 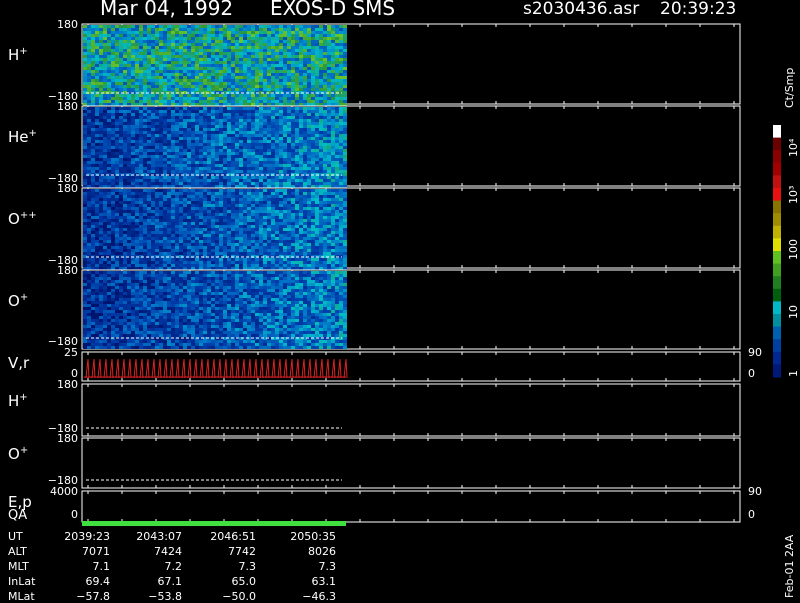 What do you see at coordinates (17, 515) in the screenshot?
I see `qa-label: QA` at bounding box center [17, 515].